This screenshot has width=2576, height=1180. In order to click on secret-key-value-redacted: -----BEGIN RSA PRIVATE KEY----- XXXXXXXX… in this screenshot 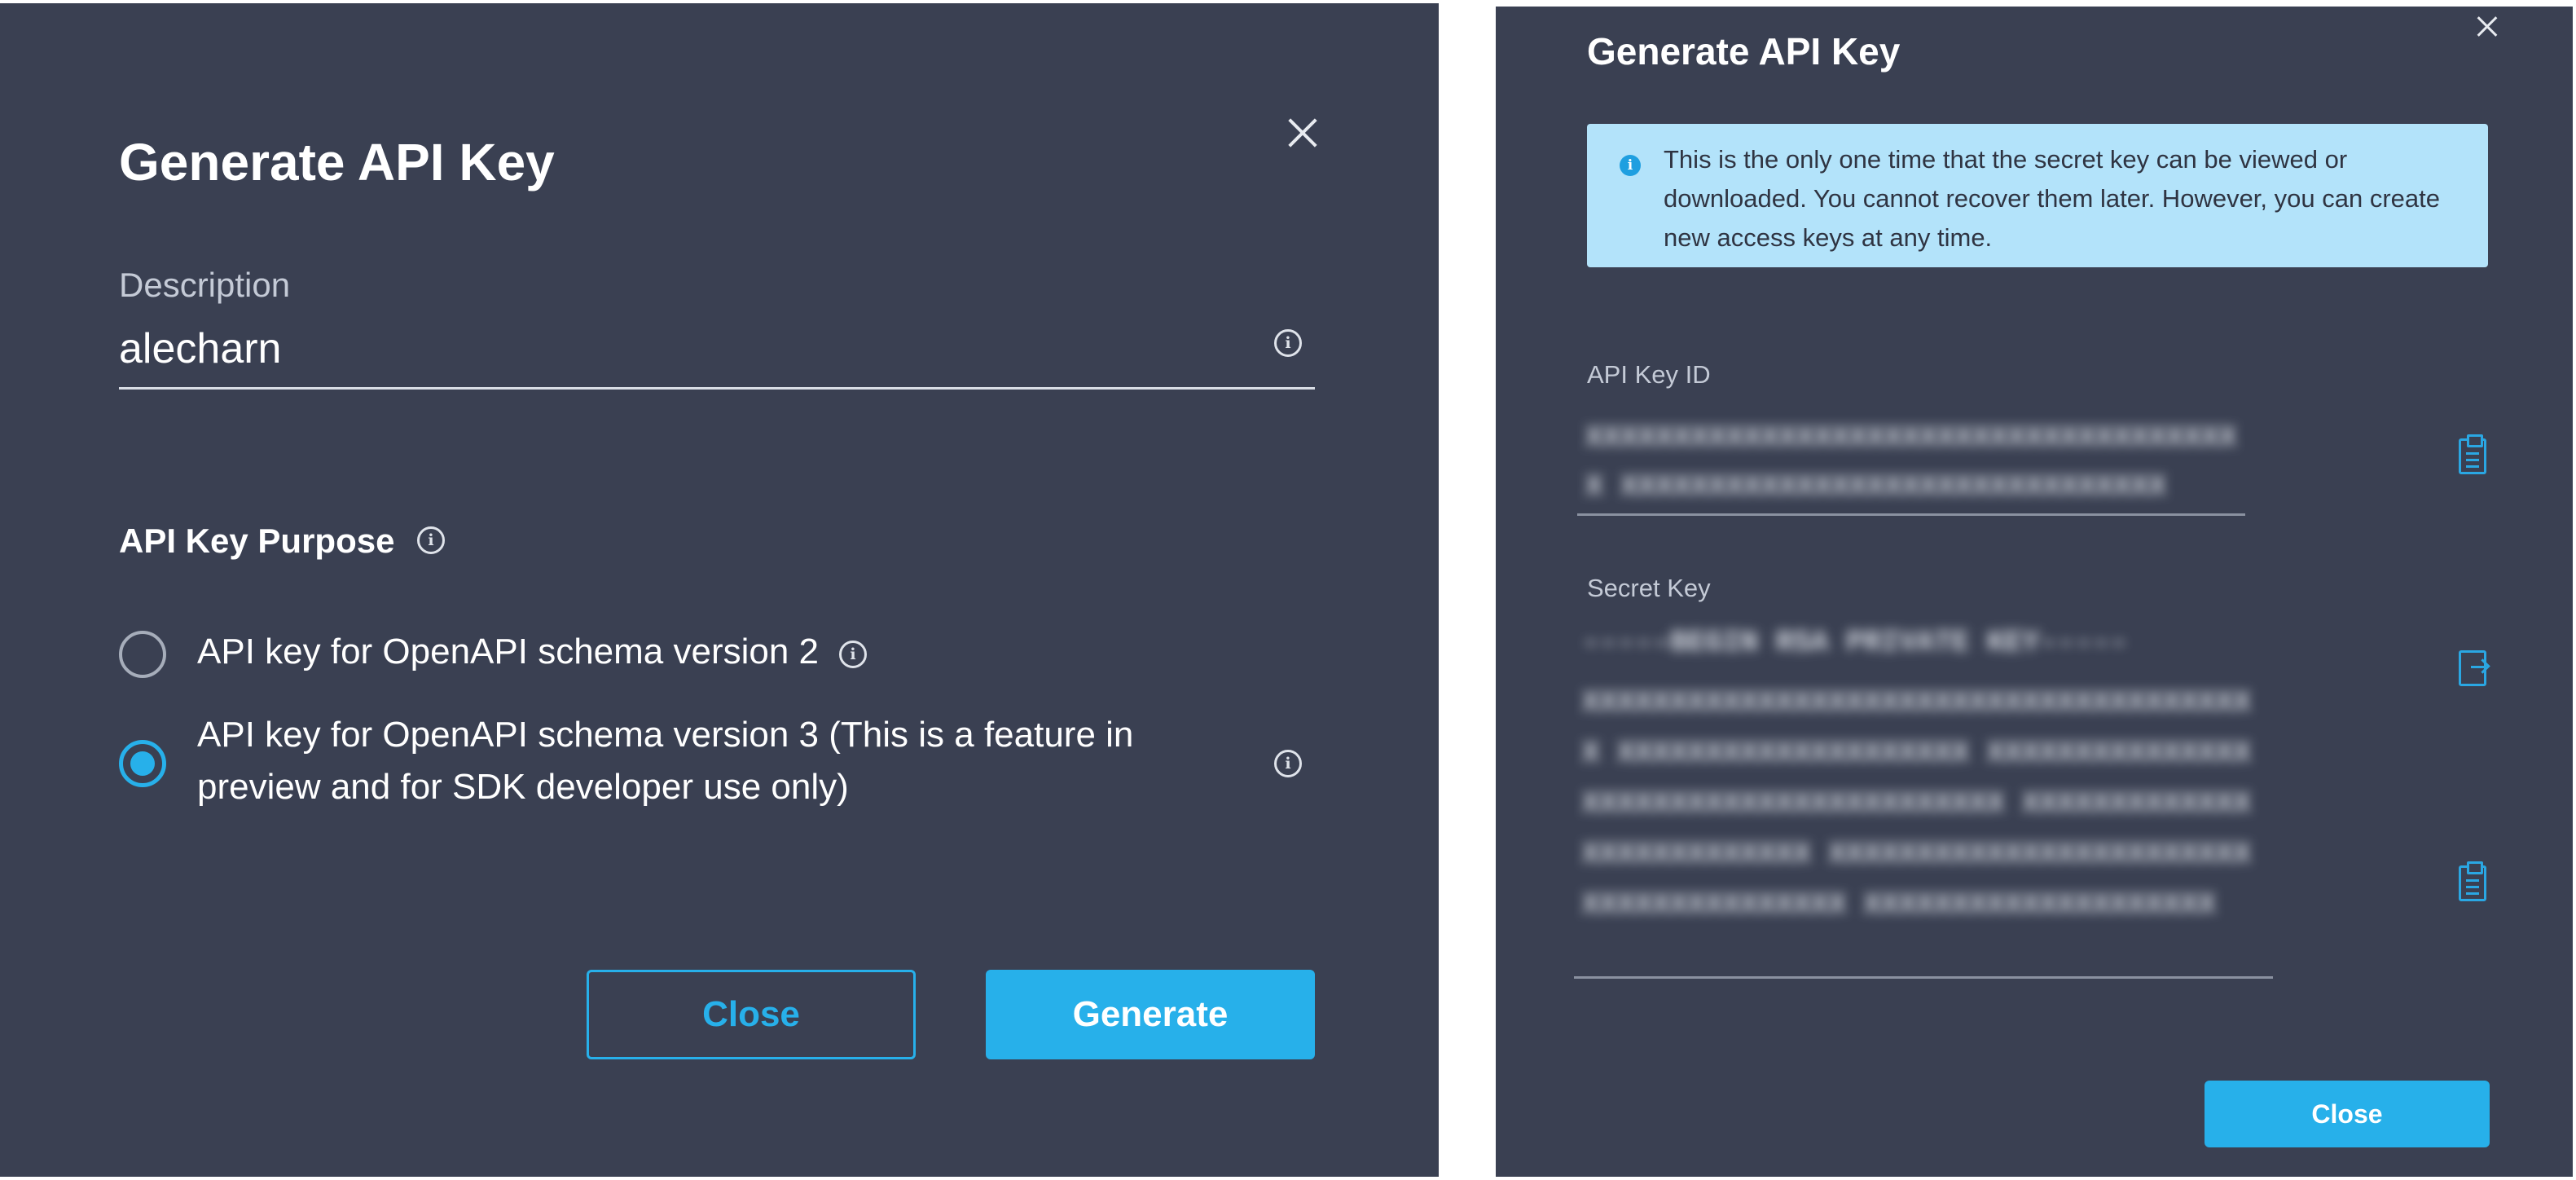, I will do `click(1923, 796)`.